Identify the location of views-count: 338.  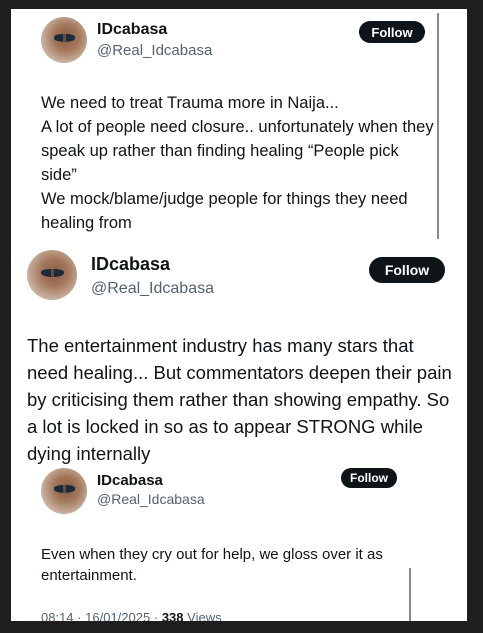
(172, 615).